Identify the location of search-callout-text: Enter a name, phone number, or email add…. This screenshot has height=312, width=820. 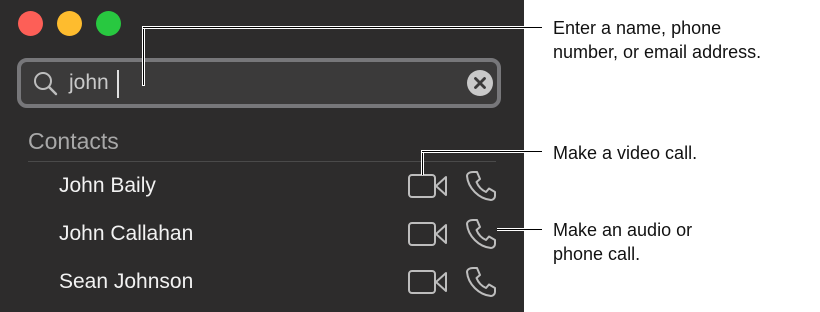
(657, 40).